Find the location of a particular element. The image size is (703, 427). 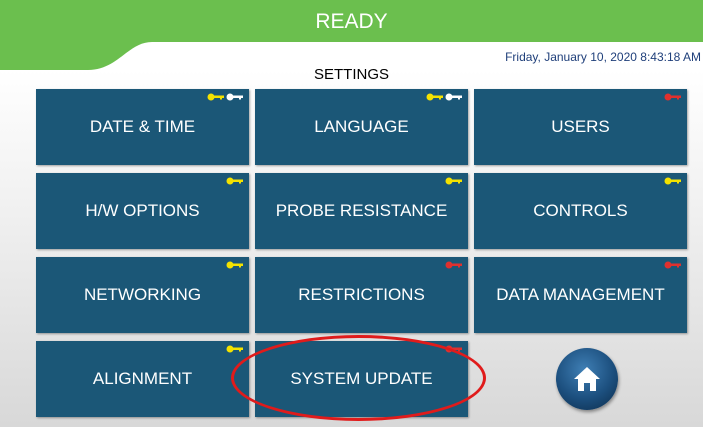

tile-label: LANGUAGE is located at coordinates (361, 126).